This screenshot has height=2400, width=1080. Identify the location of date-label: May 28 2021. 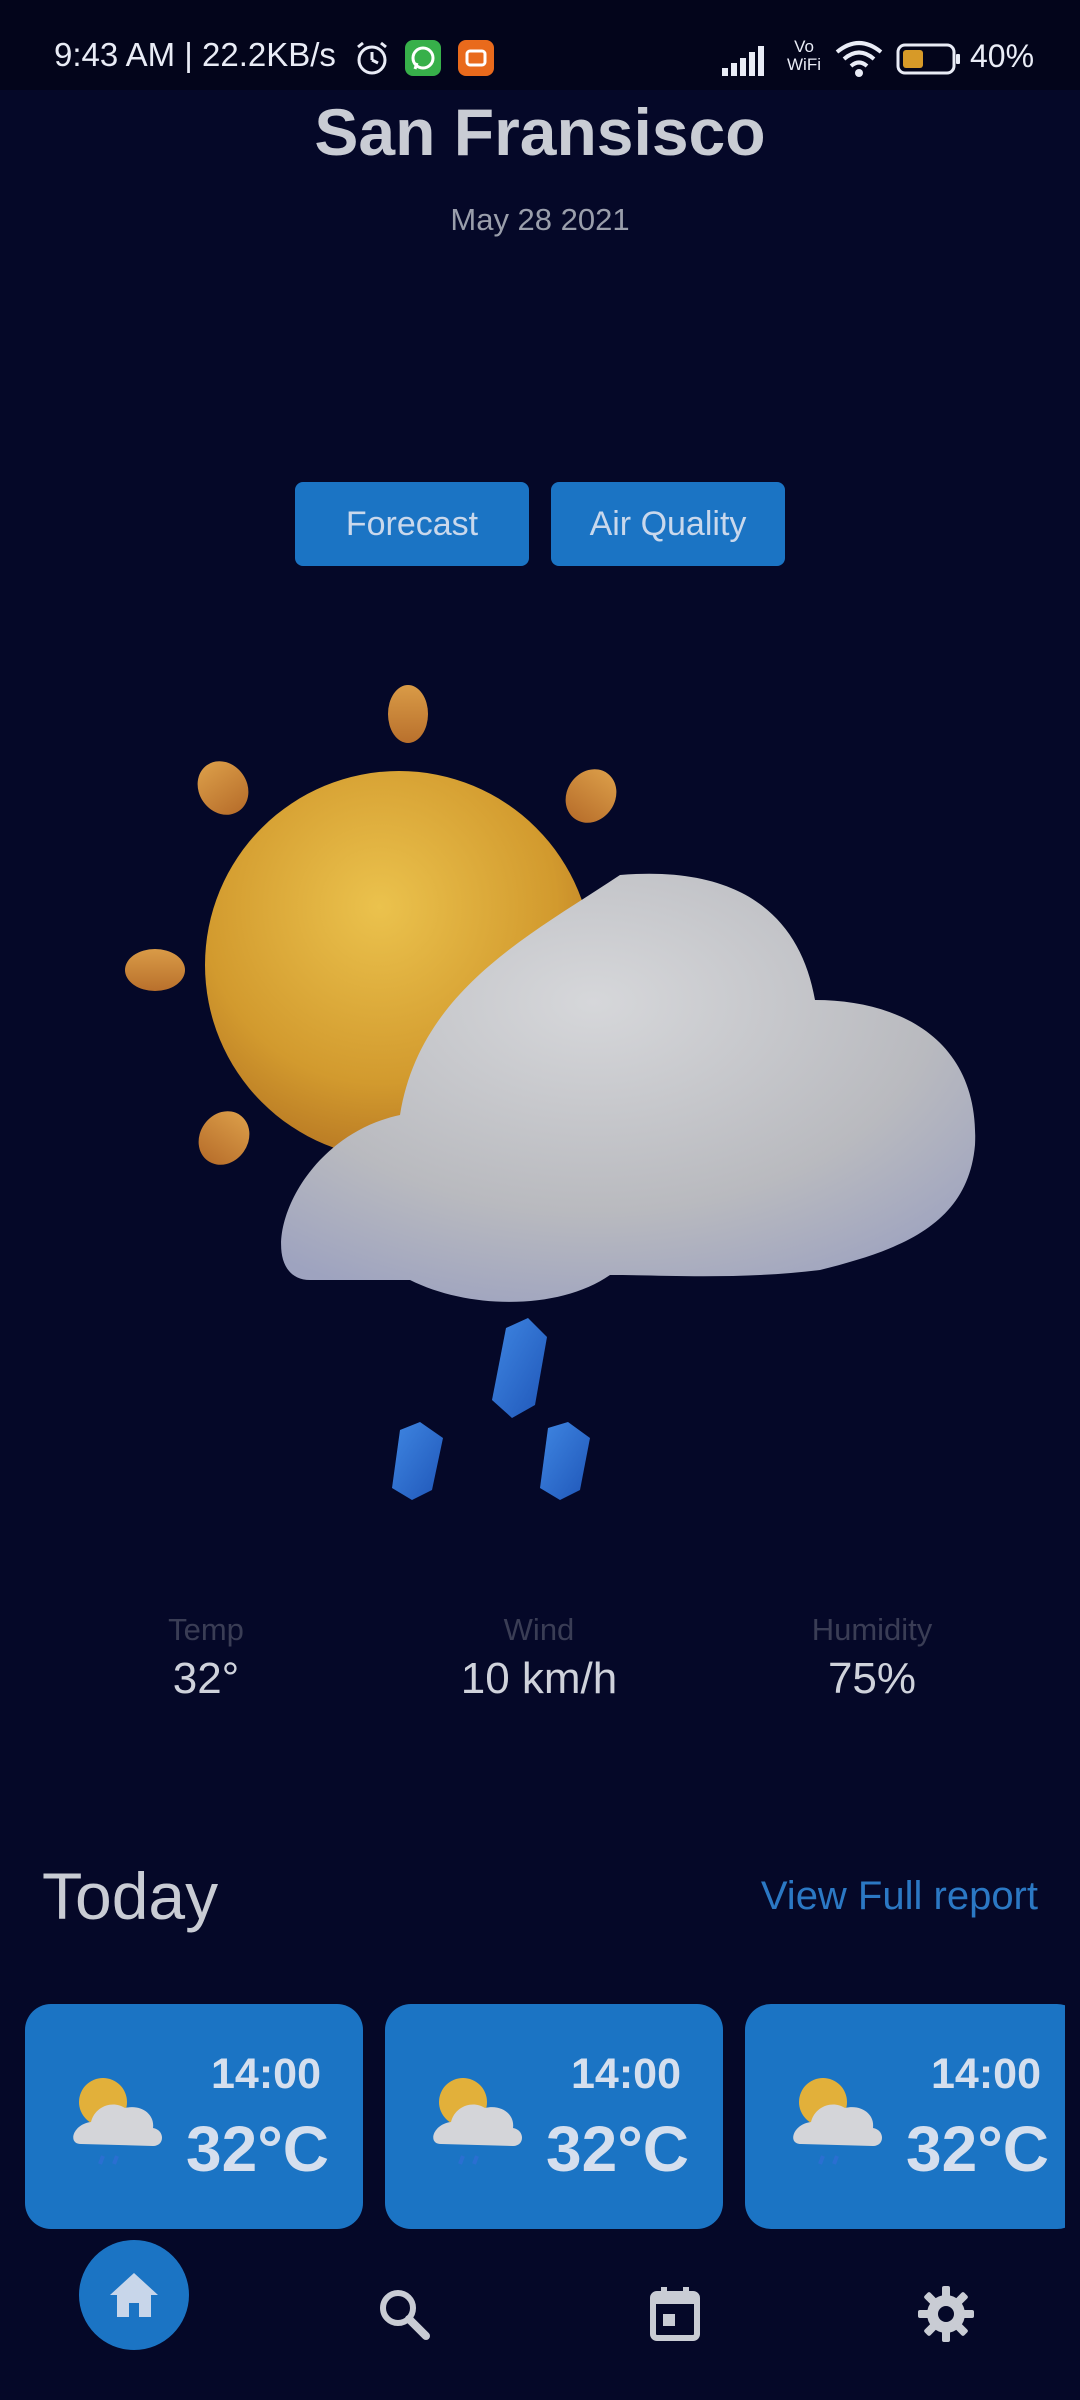
(540, 219).